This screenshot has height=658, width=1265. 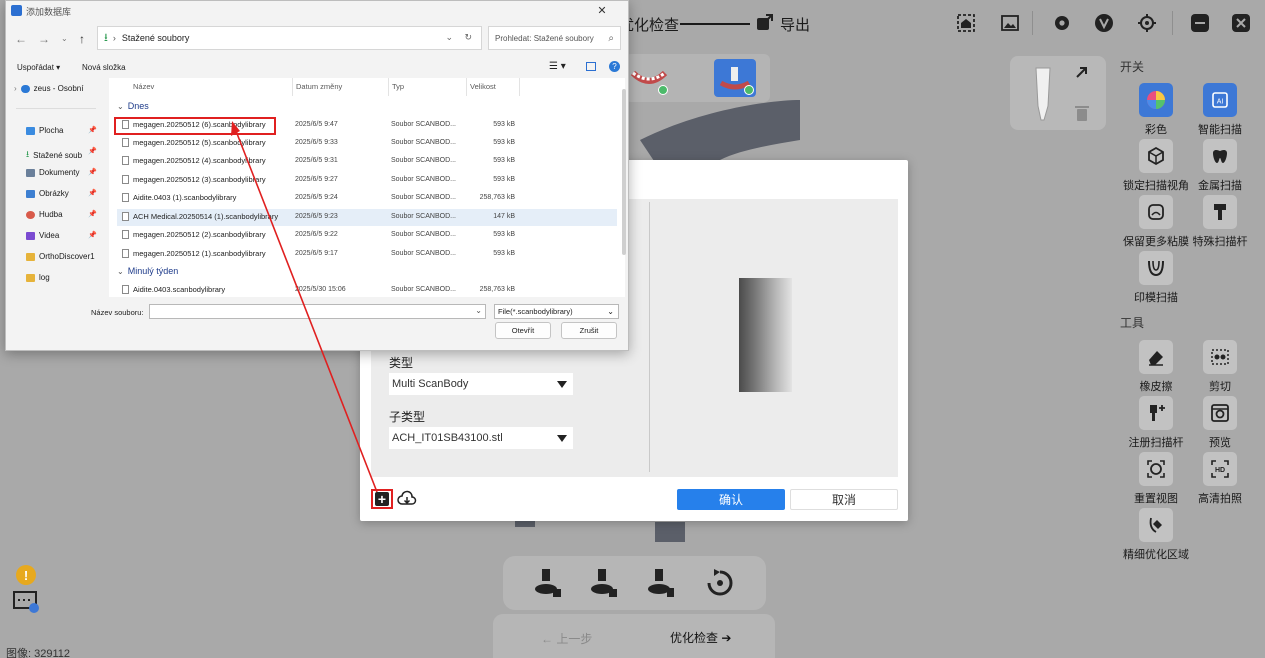 I want to click on undo-rotate-icon, so click(x=720, y=583).